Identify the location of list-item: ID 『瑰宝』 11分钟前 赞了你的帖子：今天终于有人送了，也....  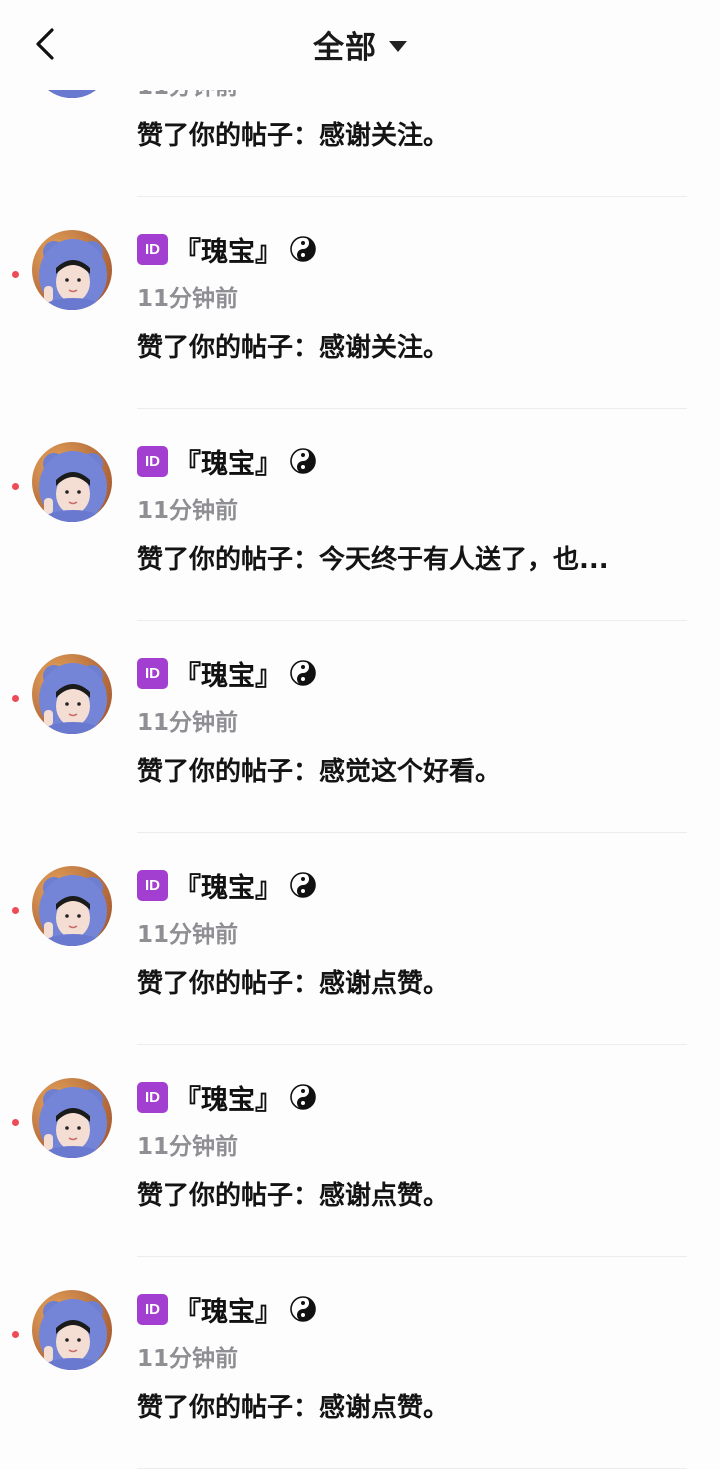
(360, 515).